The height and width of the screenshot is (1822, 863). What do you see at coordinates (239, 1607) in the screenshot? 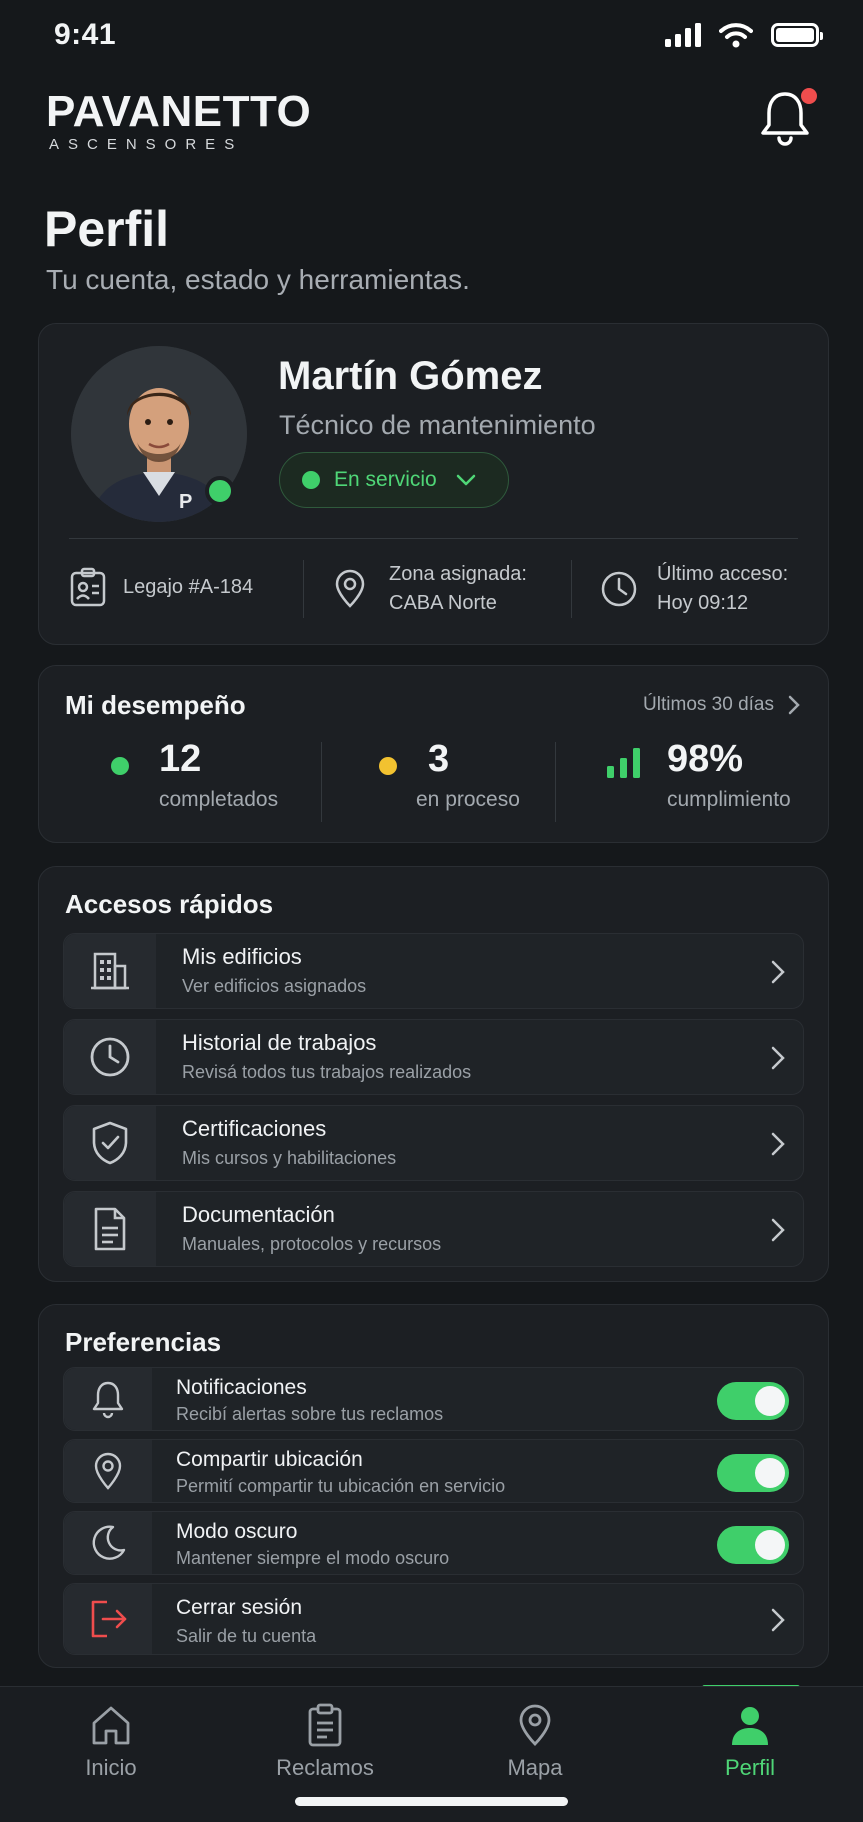
I see `pref-title: Cerrar sesión` at bounding box center [239, 1607].